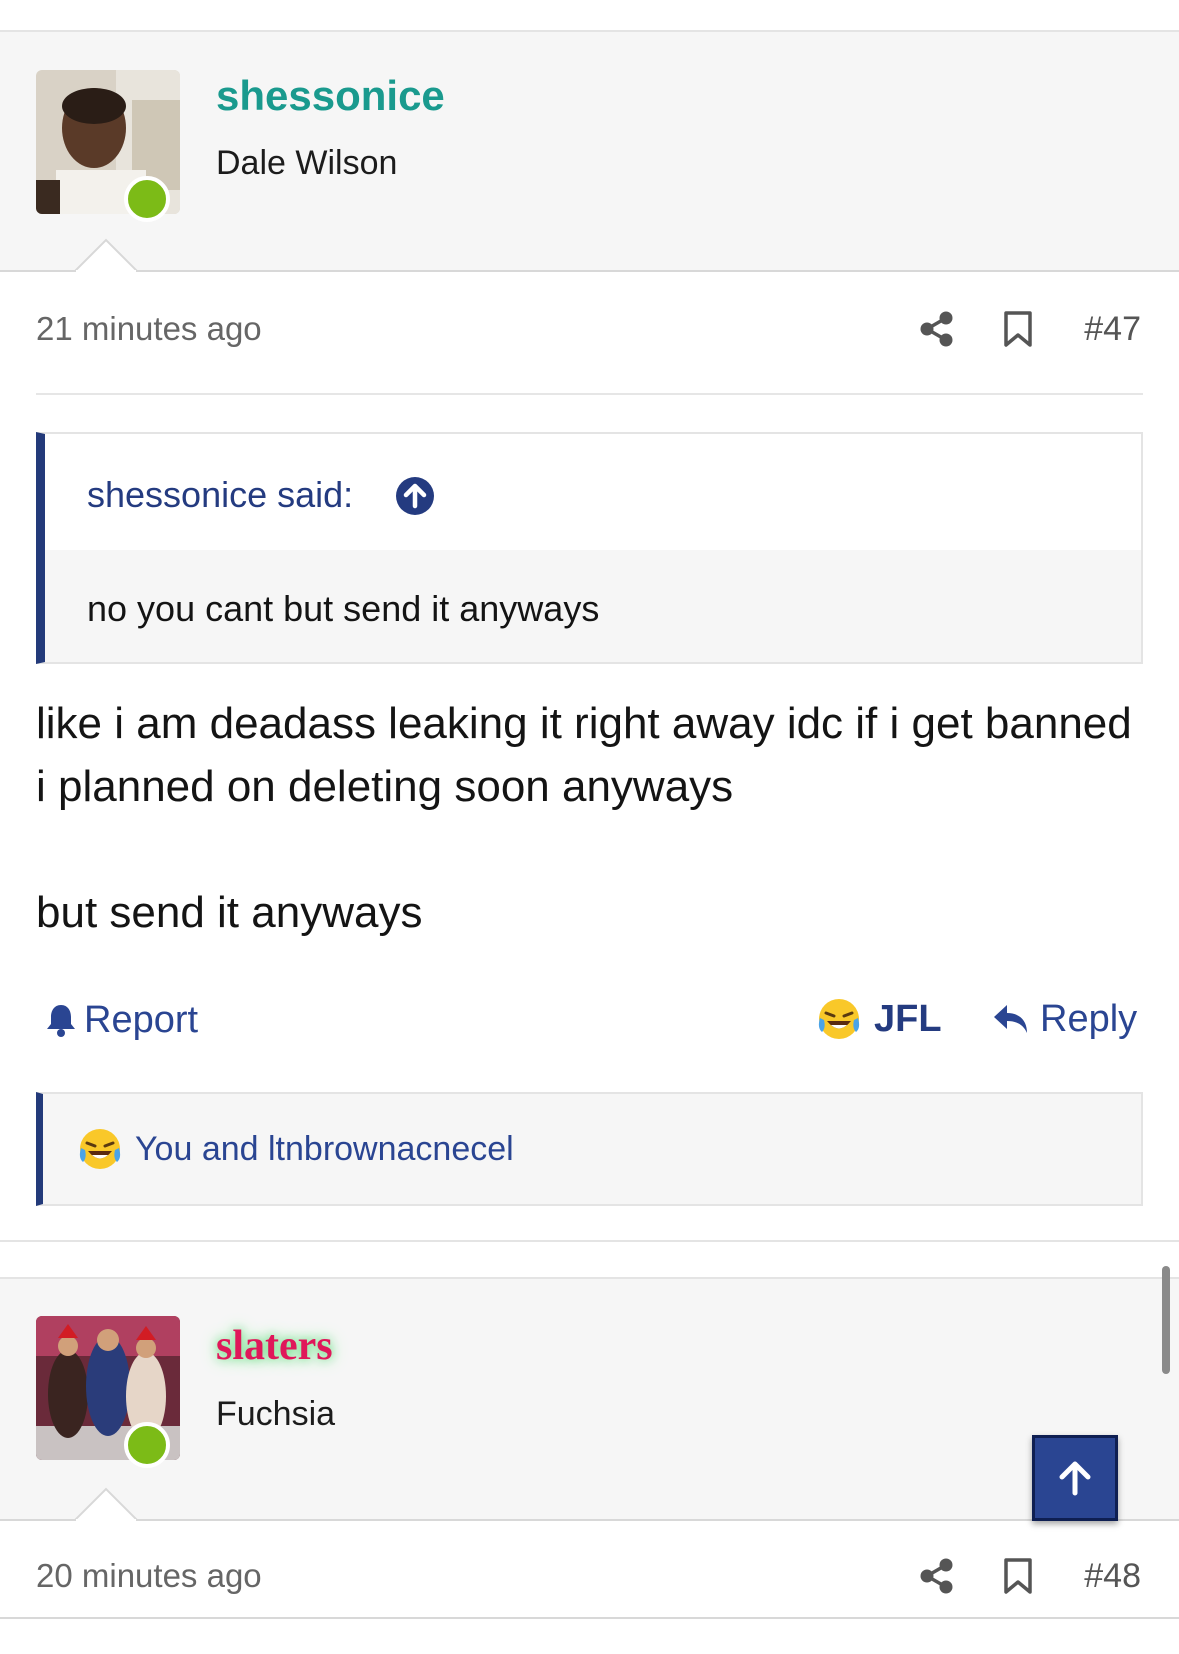  What do you see at coordinates (908, 1018) in the screenshot?
I see `jfl-label: JFL` at bounding box center [908, 1018].